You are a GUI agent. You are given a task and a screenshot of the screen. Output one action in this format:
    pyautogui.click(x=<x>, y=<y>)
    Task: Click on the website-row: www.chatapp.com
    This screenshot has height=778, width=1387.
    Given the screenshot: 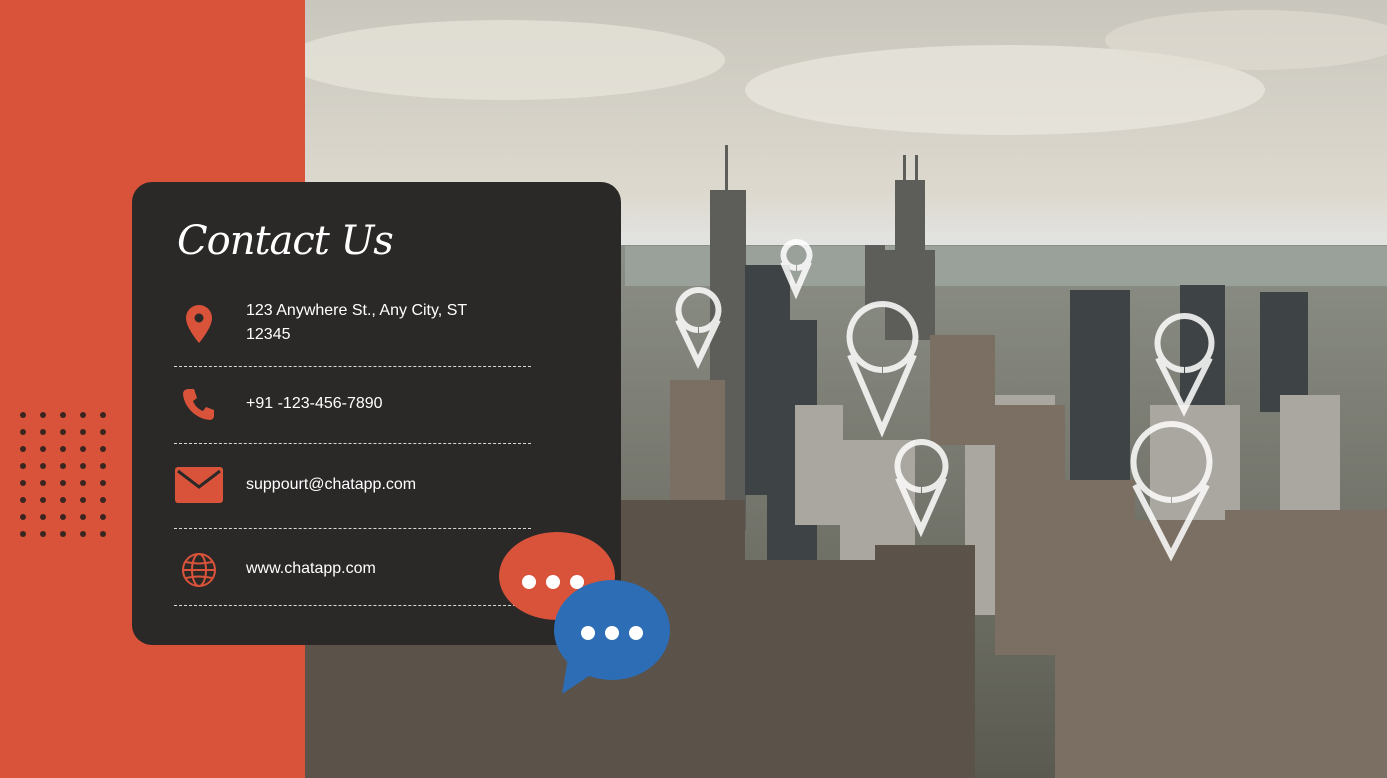 What is the action you would take?
    pyautogui.click(x=352, y=567)
    